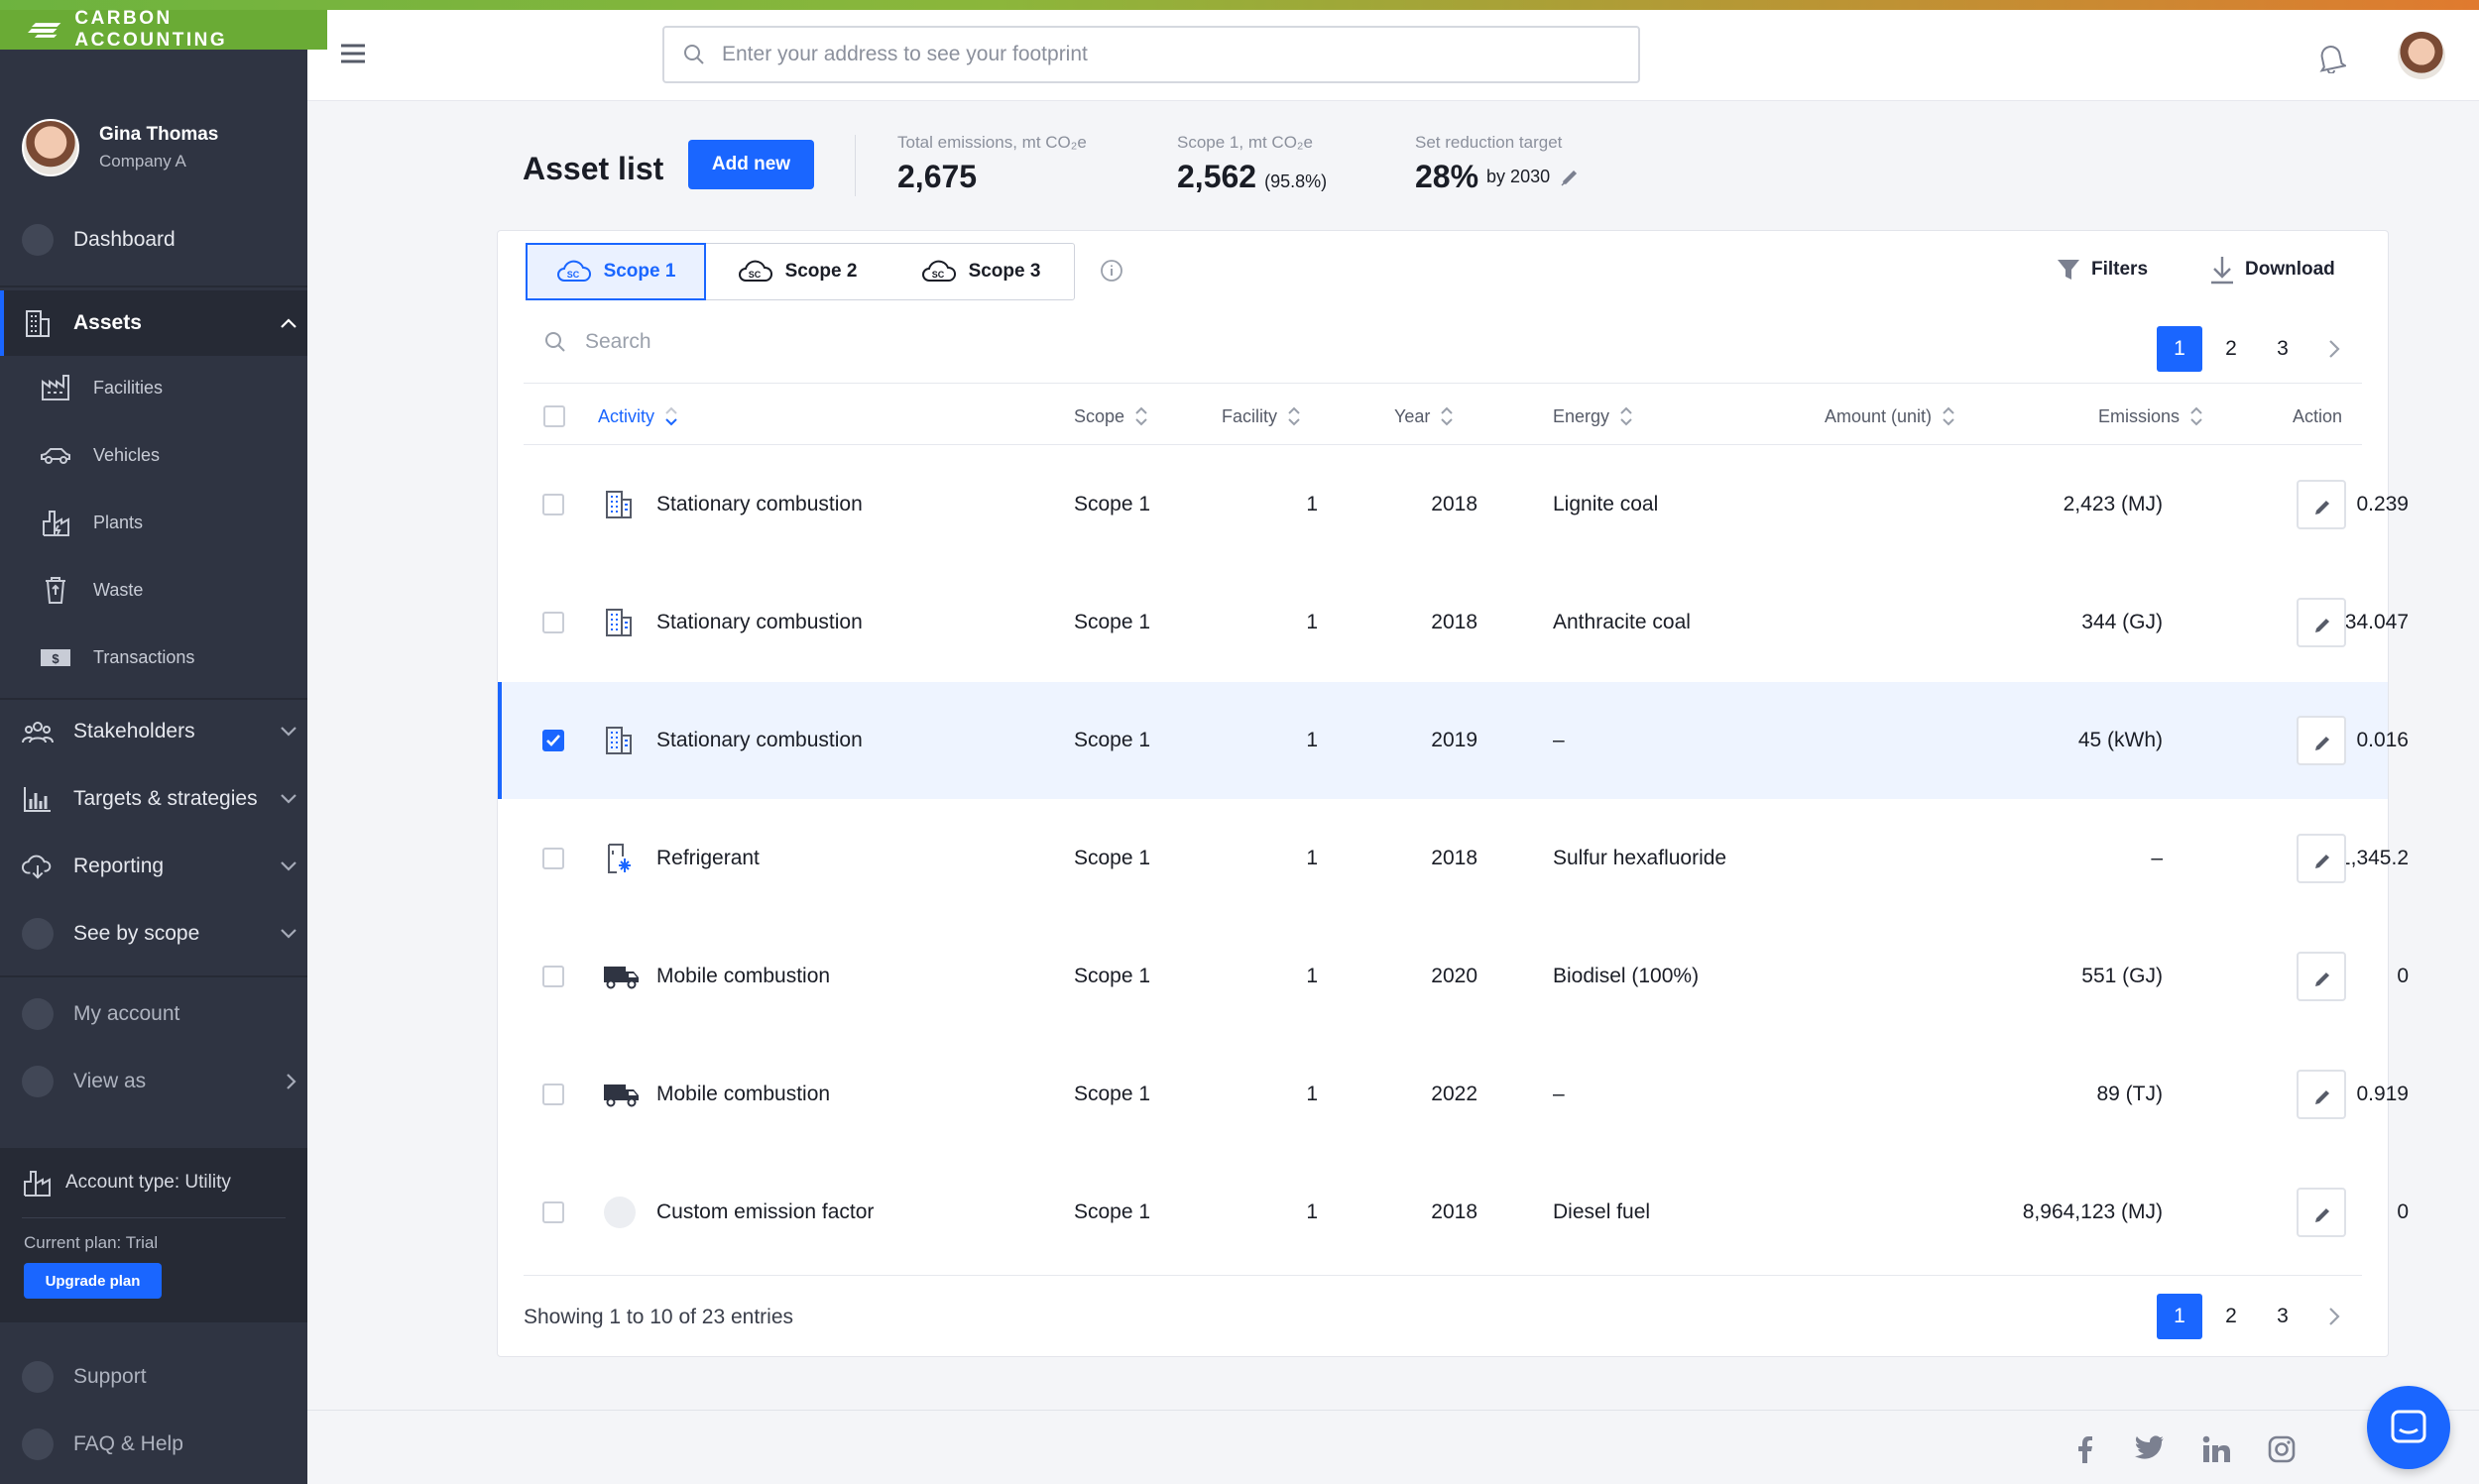 This screenshot has height=1484, width=2479. I want to click on sidebar-item-facilities: Facilities, so click(153, 388).